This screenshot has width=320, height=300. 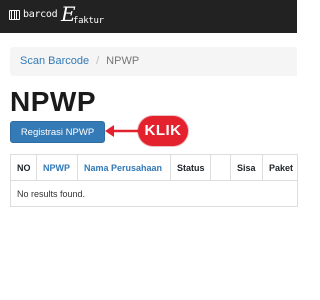 I want to click on barcode-icon, so click(x=14, y=15).